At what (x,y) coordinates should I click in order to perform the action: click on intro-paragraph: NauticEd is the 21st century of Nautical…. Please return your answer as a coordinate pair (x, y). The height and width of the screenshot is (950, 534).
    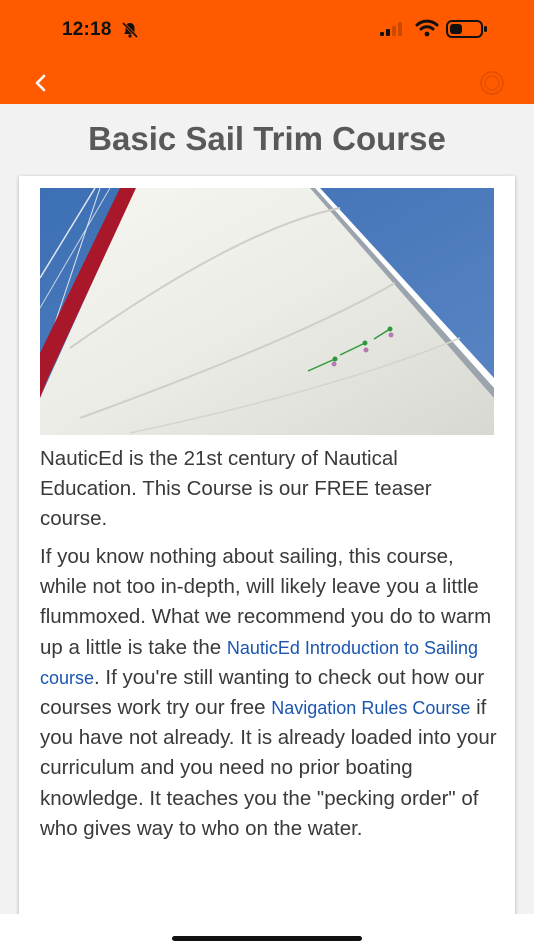
    Looking at the image, I should click on (236, 489).